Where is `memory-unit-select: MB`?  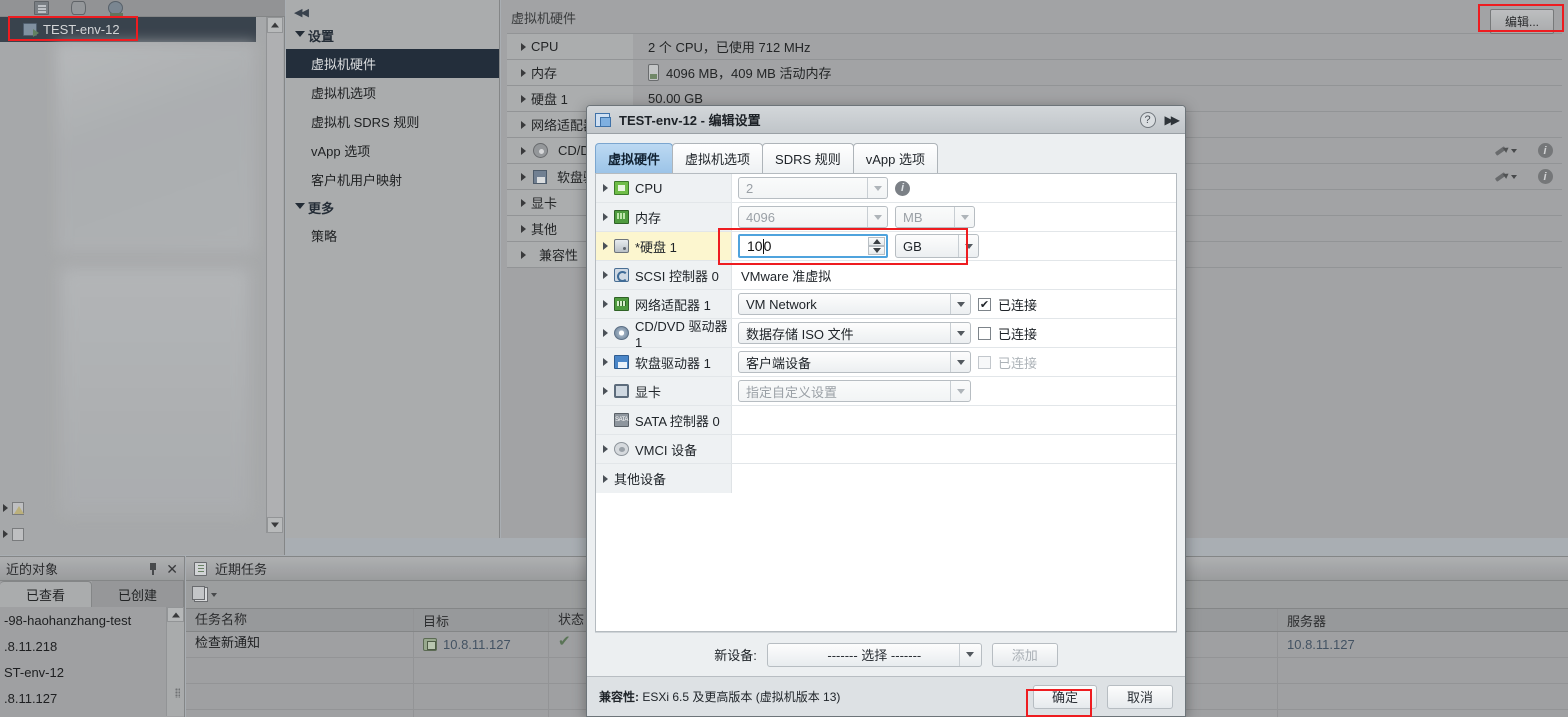 memory-unit-select: MB is located at coordinates (935, 217).